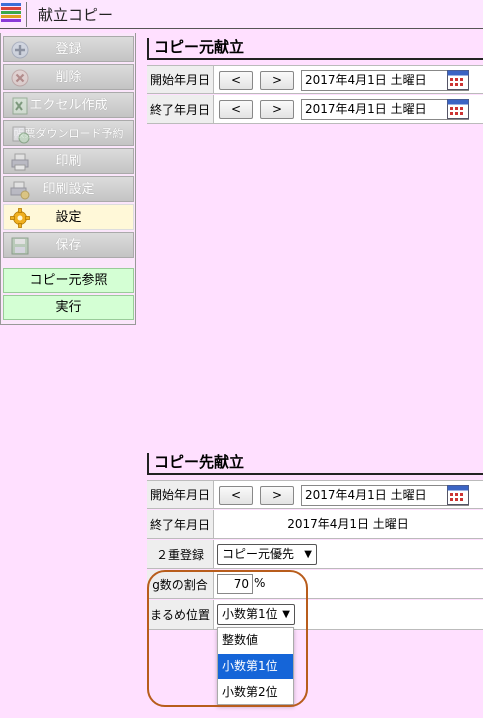 The width and height of the screenshot is (483, 718). Describe the element at coordinates (195, 47) in the screenshot. I see `source-section-title: コピー元献立` at that location.